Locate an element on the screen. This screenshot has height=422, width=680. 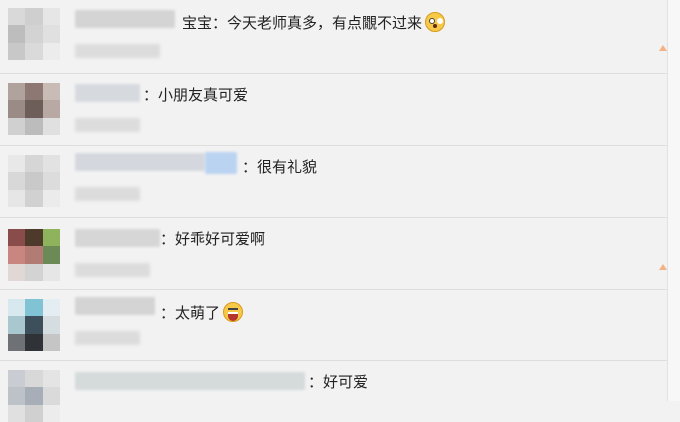
username-visible: 宝宝 is located at coordinates (197, 23).